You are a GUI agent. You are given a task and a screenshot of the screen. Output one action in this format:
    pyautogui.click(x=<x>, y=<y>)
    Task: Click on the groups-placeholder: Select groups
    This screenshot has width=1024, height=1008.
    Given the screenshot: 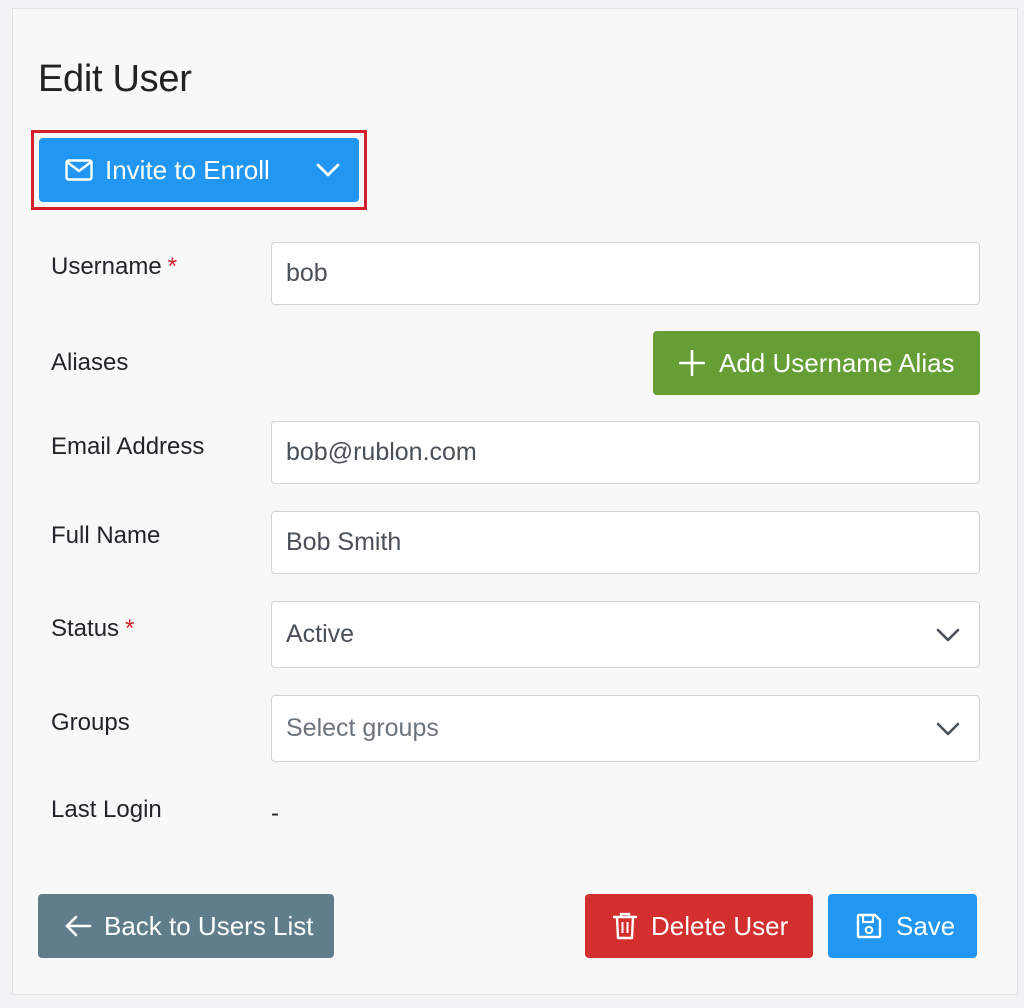 What is the action you would take?
    pyautogui.click(x=362, y=728)
    